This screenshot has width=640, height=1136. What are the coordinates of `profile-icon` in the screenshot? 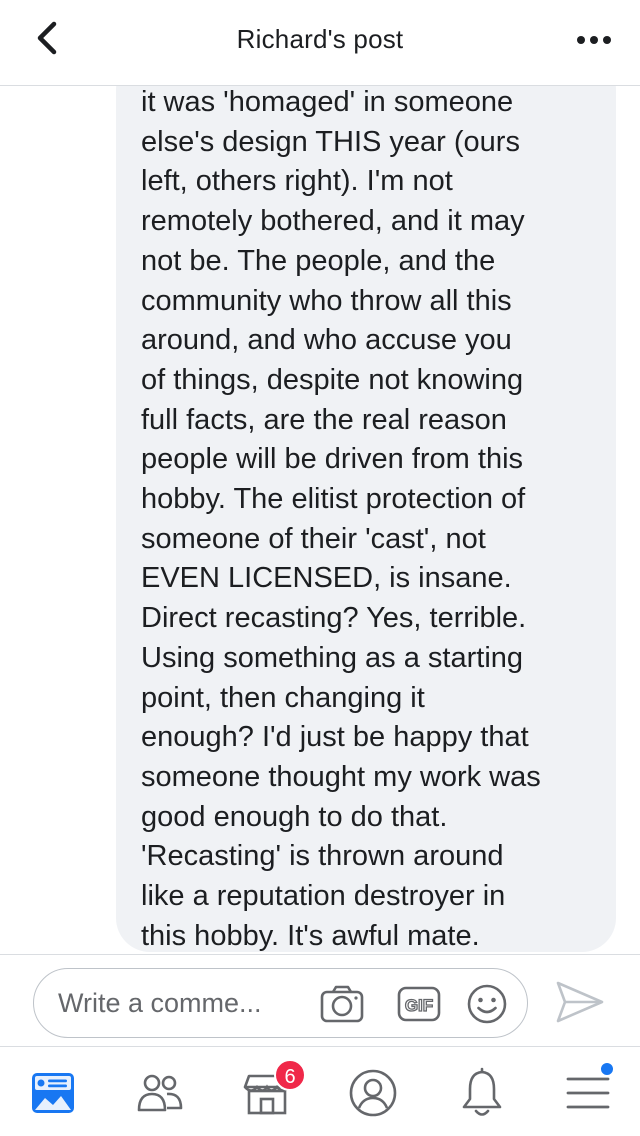 It's located at (373, 1093).